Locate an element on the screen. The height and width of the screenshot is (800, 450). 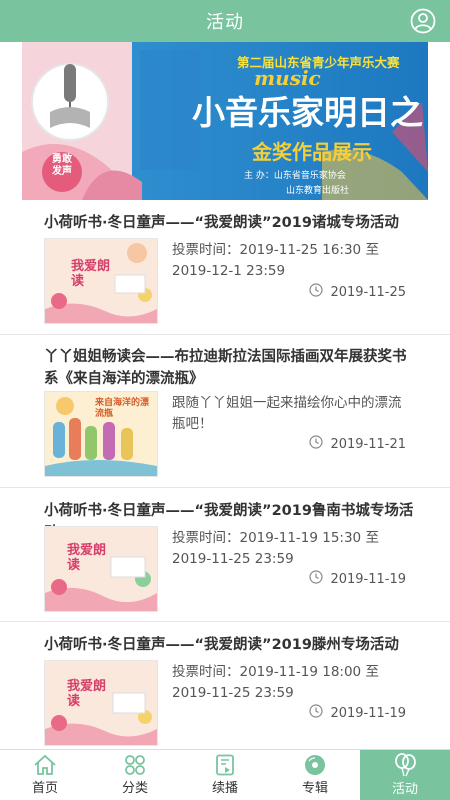
badge-line-1: 勇敢 is located at coordinates (62, 159).